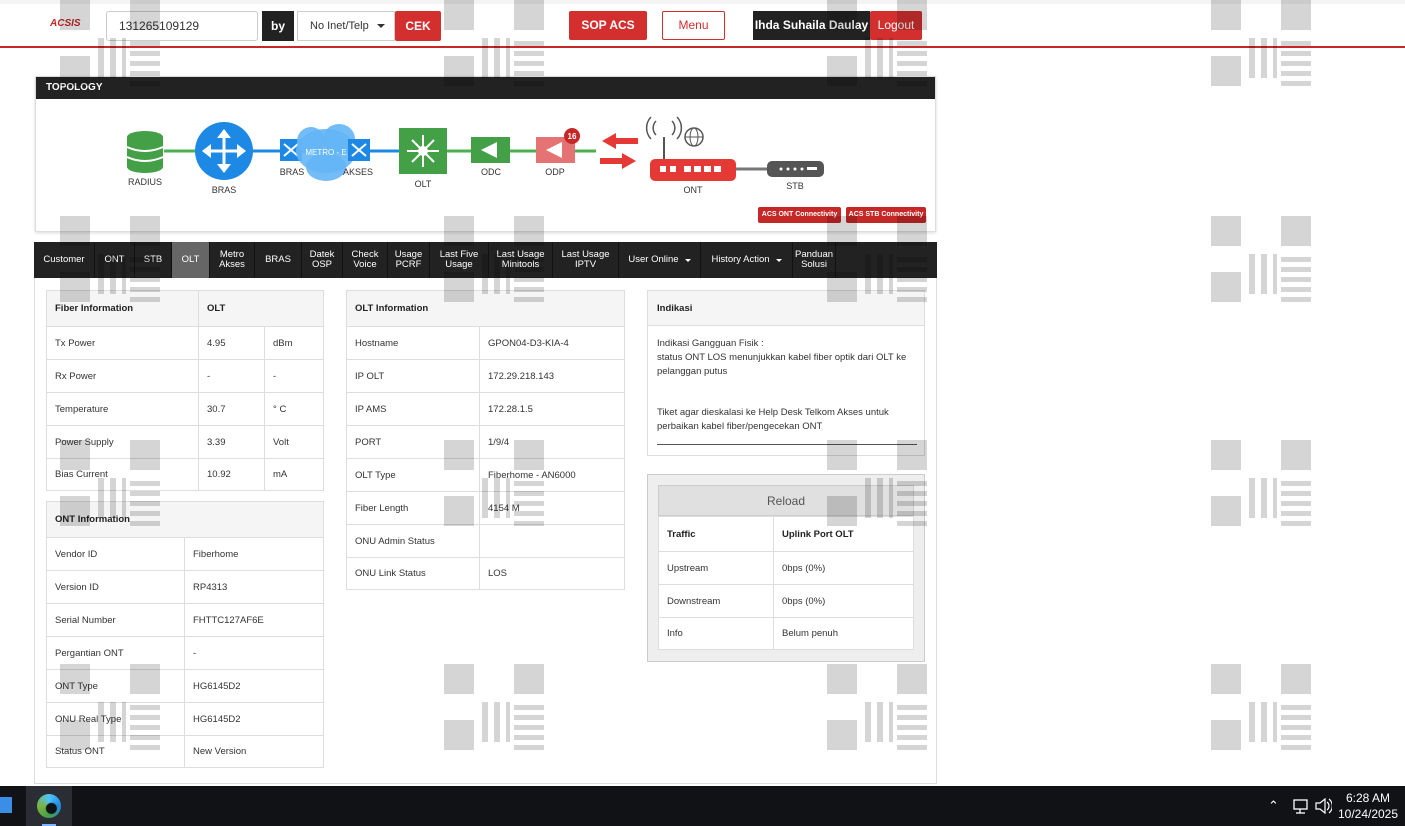 The image size is (1405, 826). I want to click on odp-badge: 16, so click(572, 136).